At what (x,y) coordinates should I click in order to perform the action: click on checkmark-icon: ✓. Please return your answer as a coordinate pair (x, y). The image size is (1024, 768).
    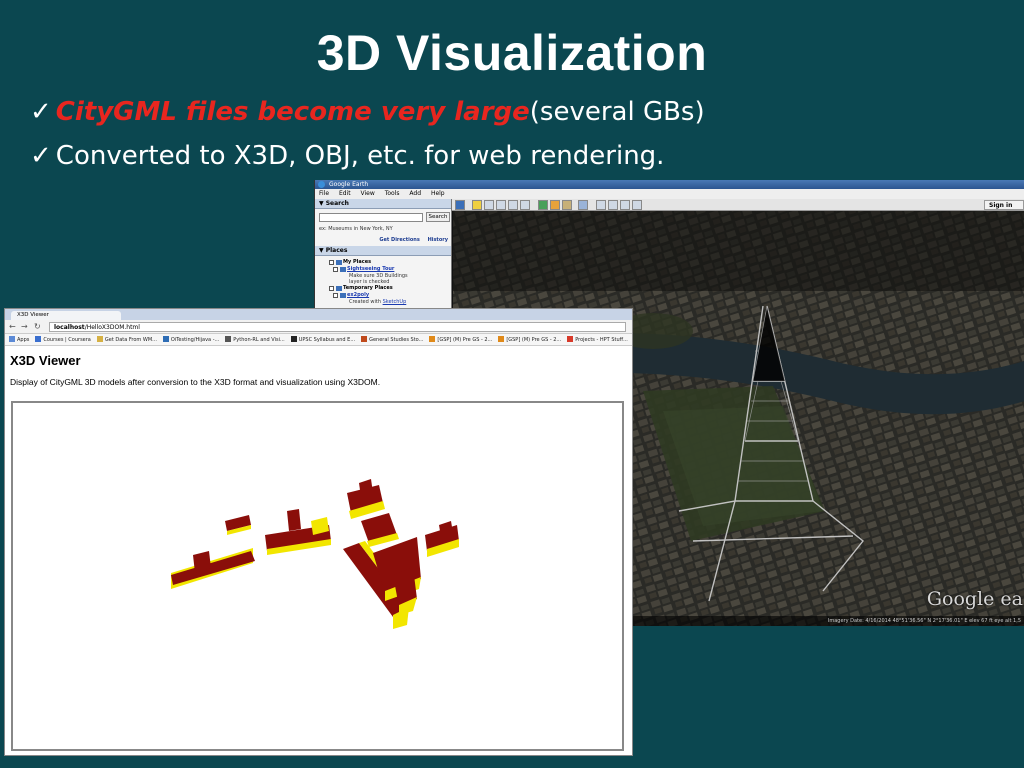
    Looking at the image, I should click on (41, 112).